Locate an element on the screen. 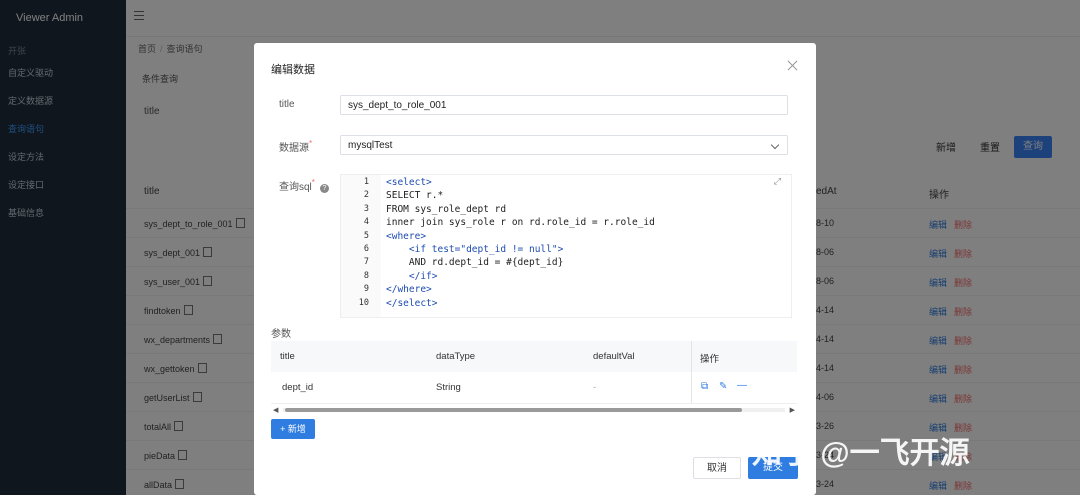 The height and width of the screenshot is (499, 1080). title-field-label: title is located at coordinates (287, 104).